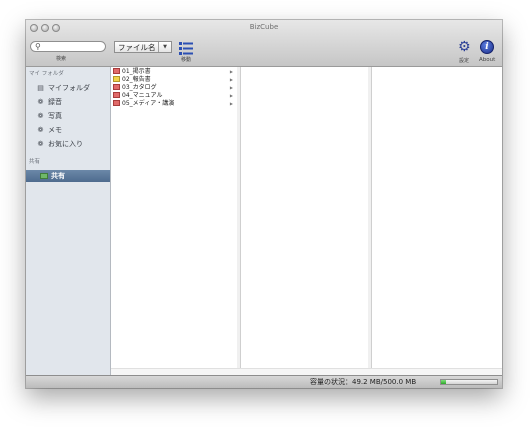 The width and height of the screenshot is (530, 448). Describe the element at coordinates (69, 88) in the screenshot. I see `sidebar-item-label: マイフォルダ` at that location.